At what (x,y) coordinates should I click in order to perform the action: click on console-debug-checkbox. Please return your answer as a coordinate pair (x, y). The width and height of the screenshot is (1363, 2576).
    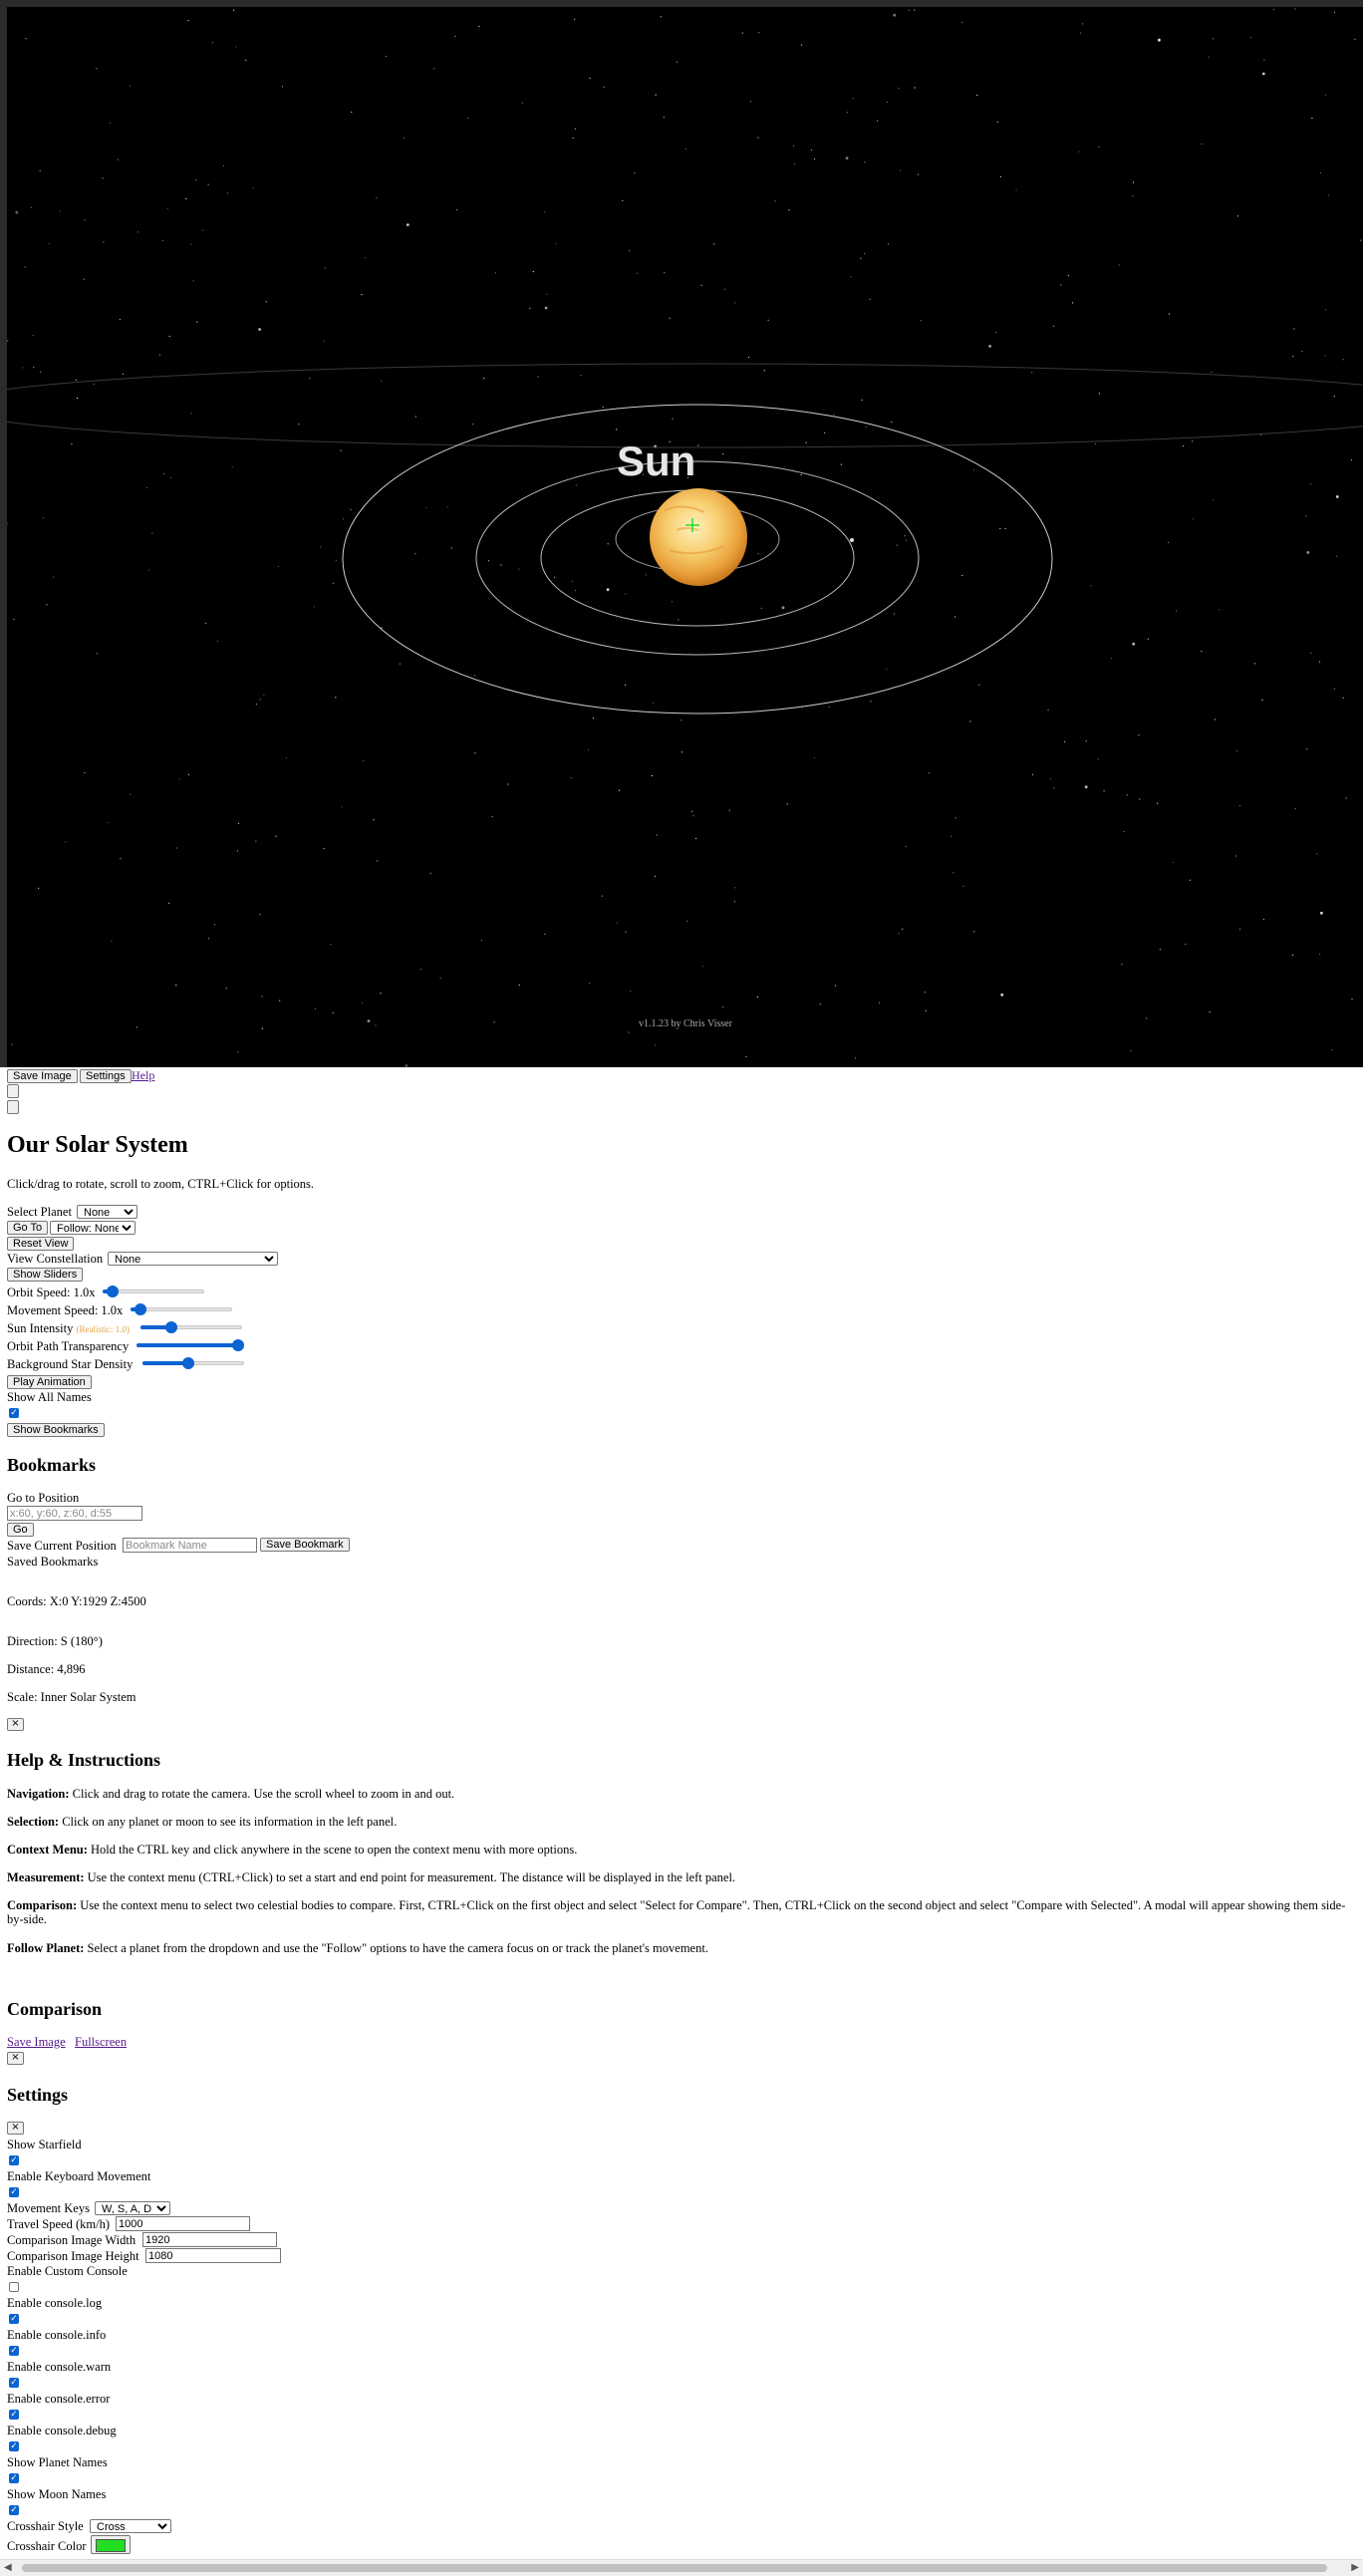
    Looking at the image, I should click on (14, 2446).